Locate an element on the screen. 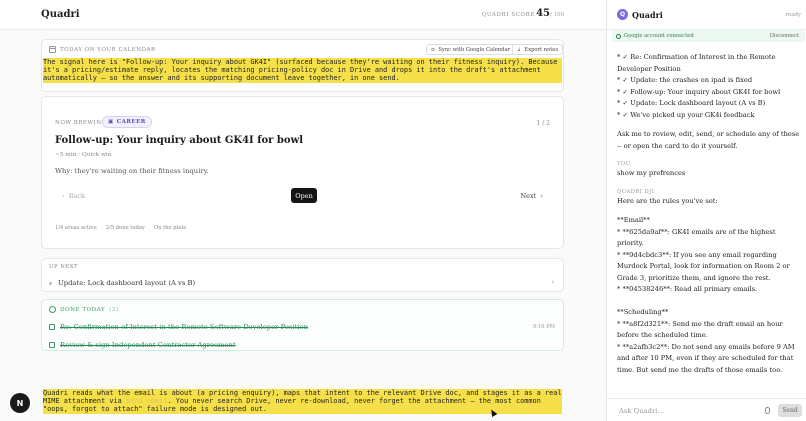  brand-logo: Quadri is located at coordinates (60, 14).